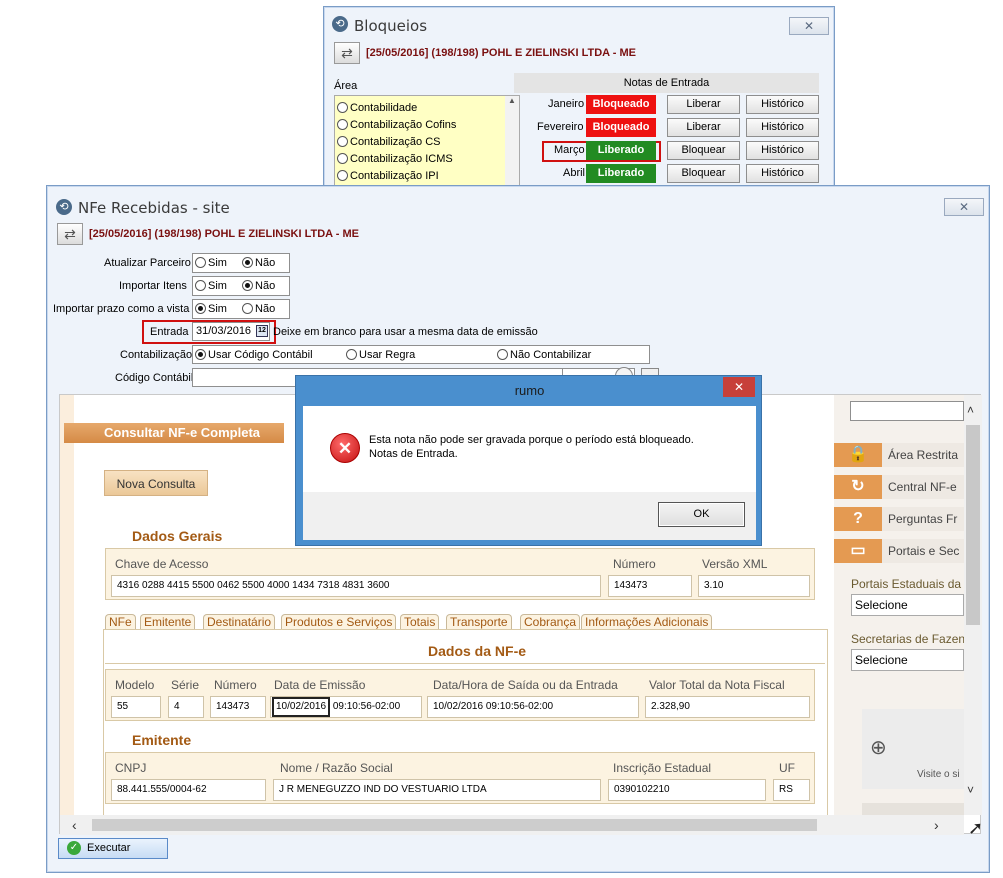 This screenshot has width=1003, height=878. Describe the element at coordinates (936, 825) in the screenshot. I see `scroll-right-icon: ›` at that location.